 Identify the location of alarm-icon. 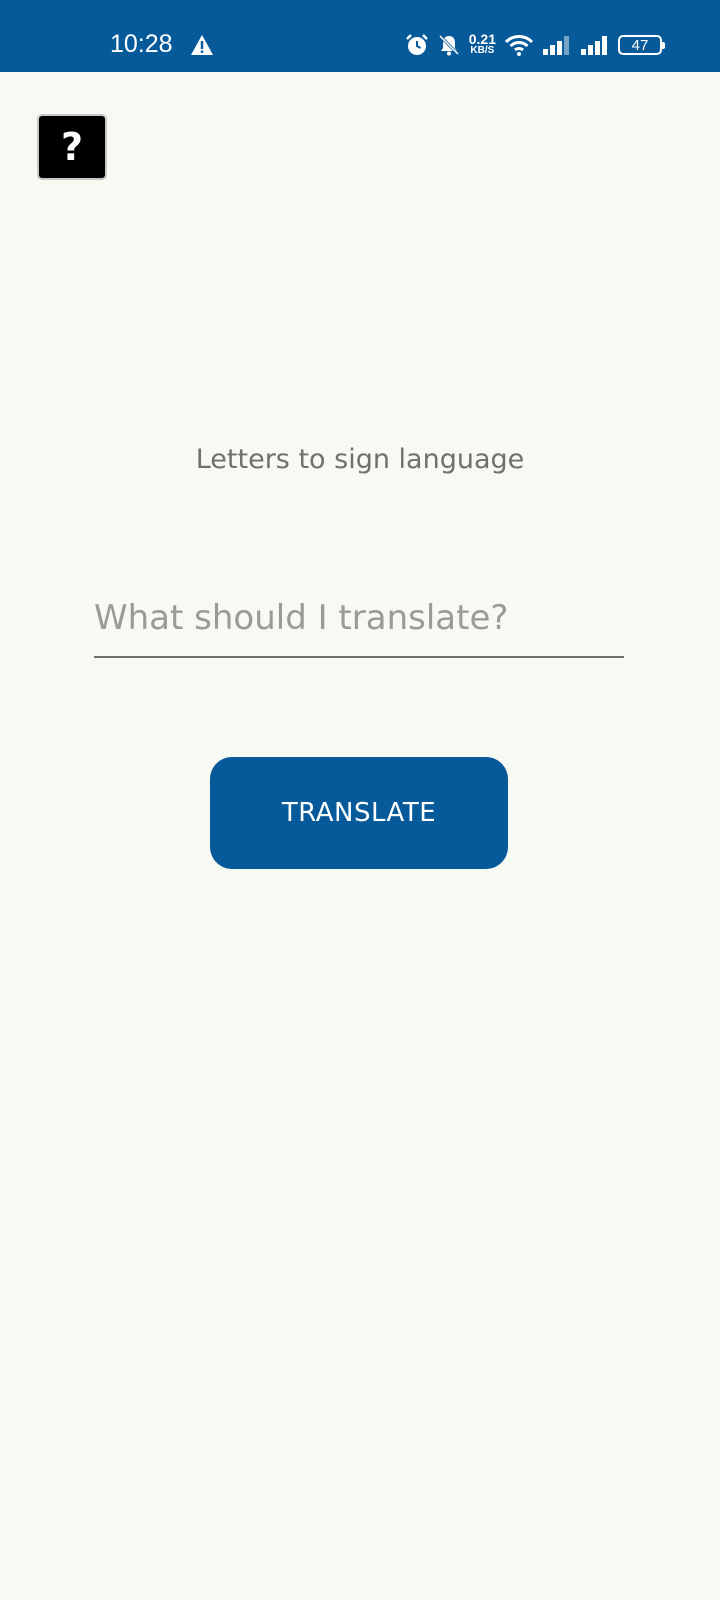
(416, 44).